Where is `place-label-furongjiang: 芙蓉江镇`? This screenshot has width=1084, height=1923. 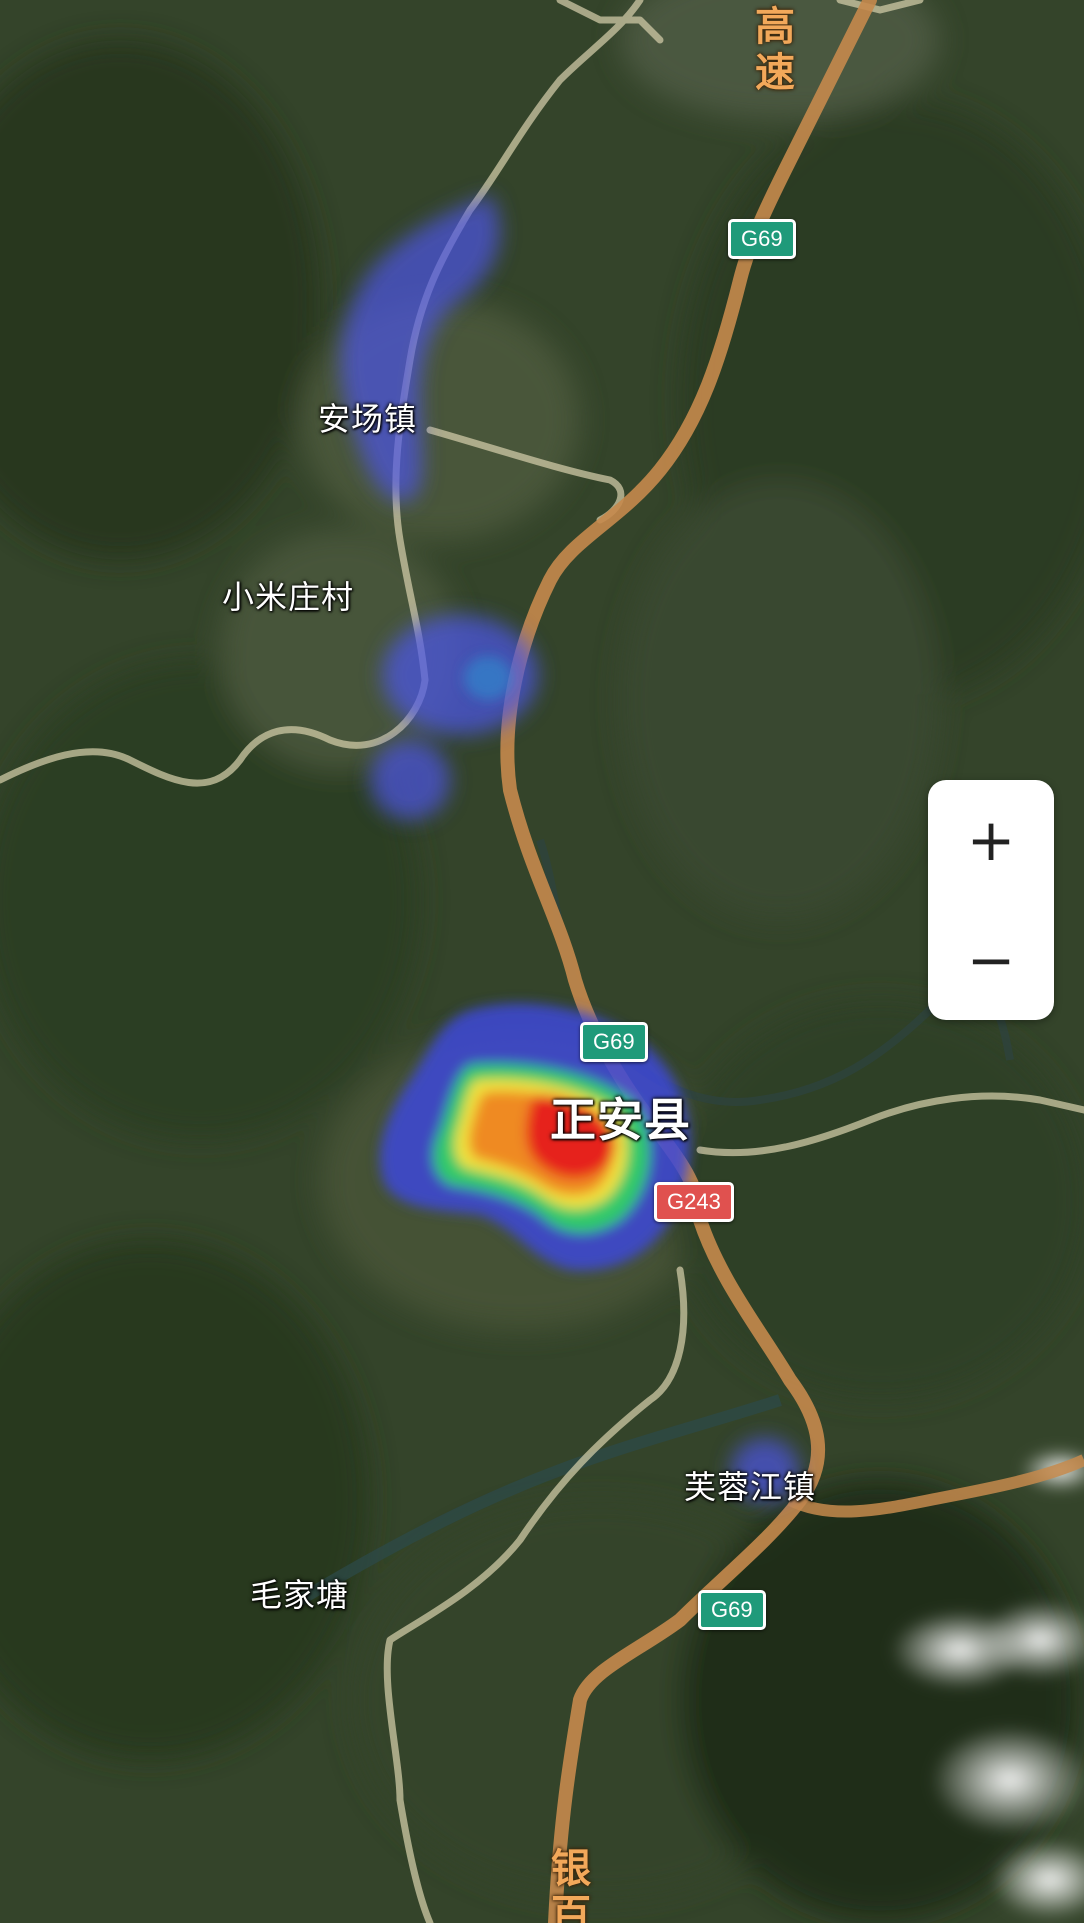
place-label-furongjiang: 芙蓉江镇 is located at coordinates (750, 1487).